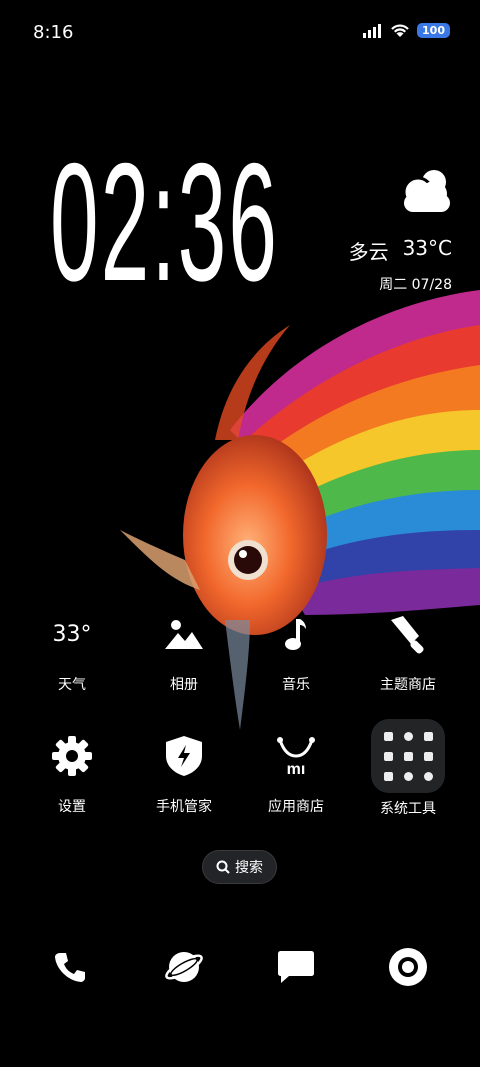 Image resolution: width=480 pixels, height=1067 pixels. What do you see at coordinates (249, 868) in the screenshot?
I see `search-label: 搜索` at bounding box center [249, 868].